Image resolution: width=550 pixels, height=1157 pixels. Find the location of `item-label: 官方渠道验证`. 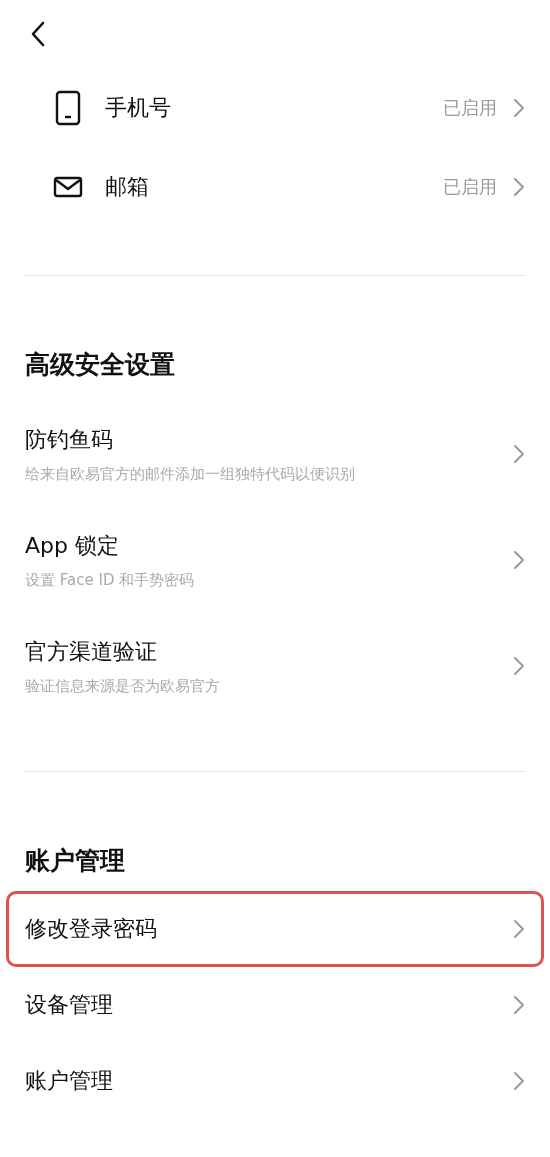

item-label: 官方渠道验证 is located at coordinates (91, 651).